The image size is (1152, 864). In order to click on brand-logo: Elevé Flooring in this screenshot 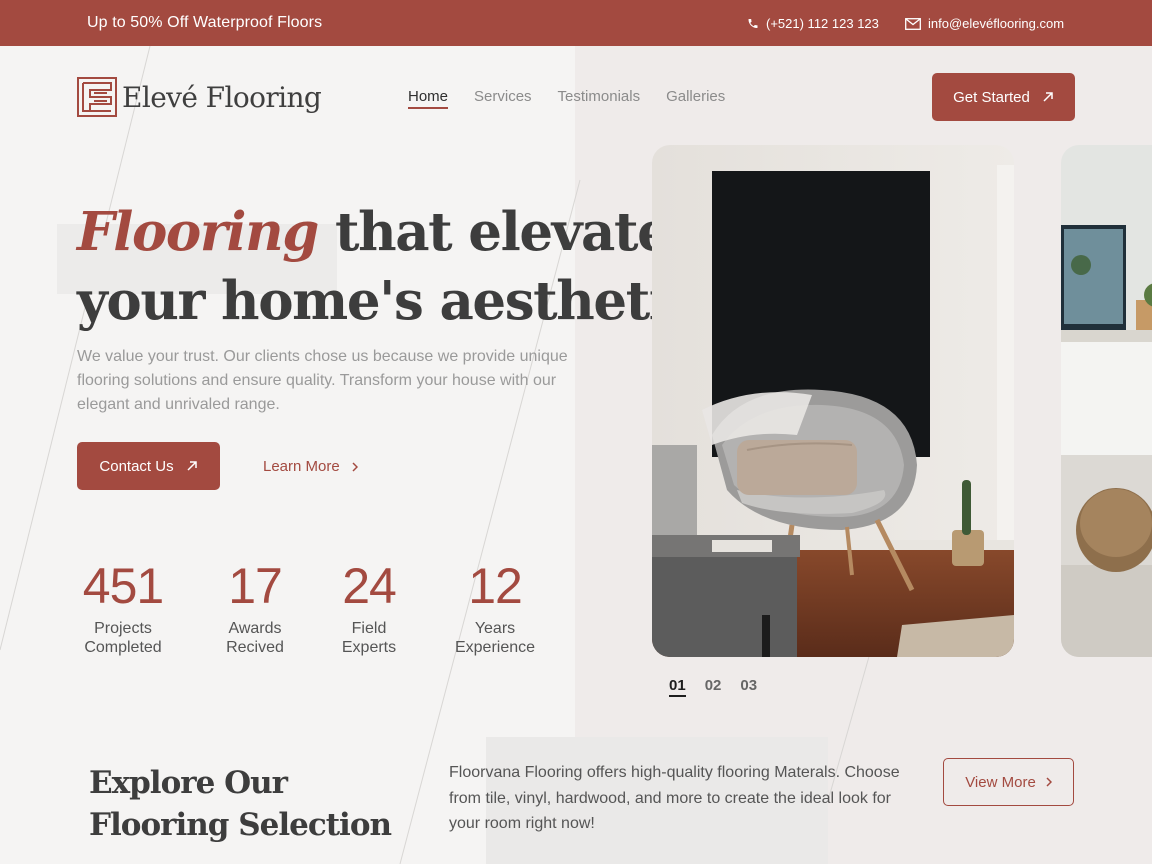, I will do `click(199, 97)`.